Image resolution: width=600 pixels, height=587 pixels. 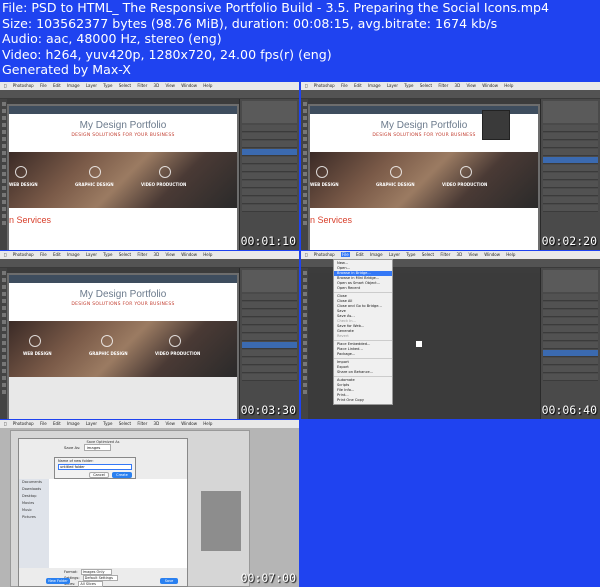 What do you see at coordinates (363, 400) in the screenshot?
I see `file-menu-item: Print One Copy` at bounding box center [363, 400].